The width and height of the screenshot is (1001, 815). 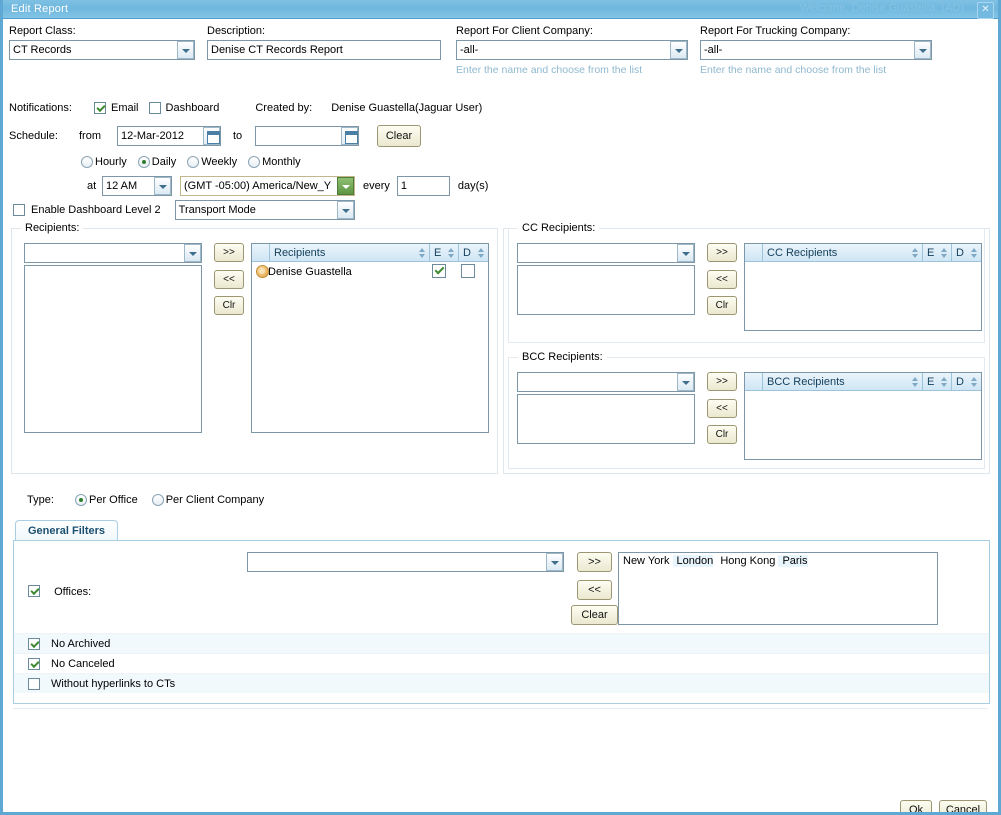 What do you see at coordinates (881, 8) in the screenshot?
I see `welcome-ghost-text: Welcome, Denise Guastella, (AD)` at bounding box center [881, 8].